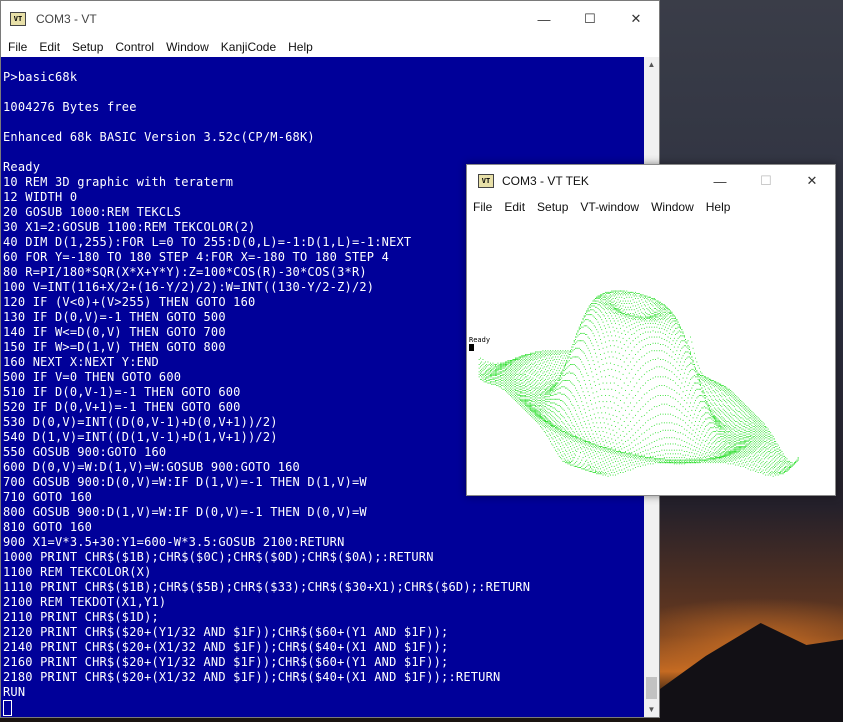 The height and width of the screenshot is (722, 843). Describe the element at coordinates (609, 207) in the screenshot. I see `tek-menu-vt-window: VT-window` at that location.